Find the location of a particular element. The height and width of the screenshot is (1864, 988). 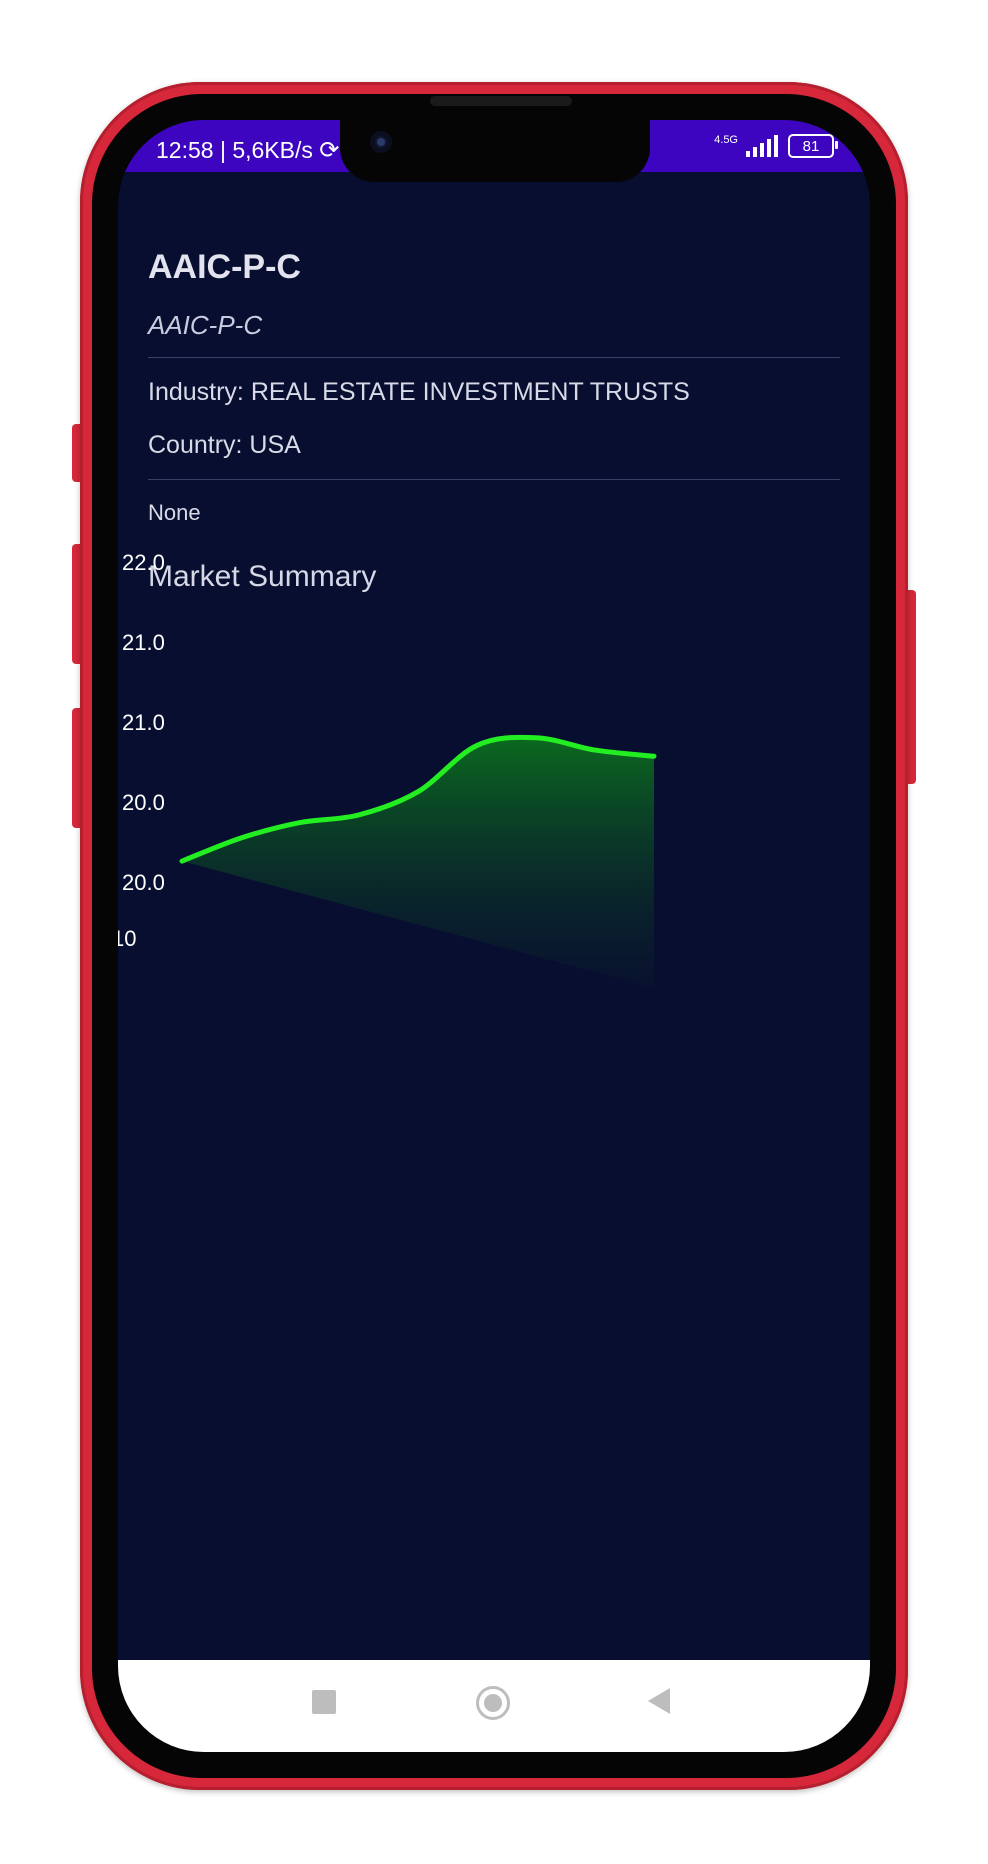

recent-apps-button is located at coordinates (324, 1702).